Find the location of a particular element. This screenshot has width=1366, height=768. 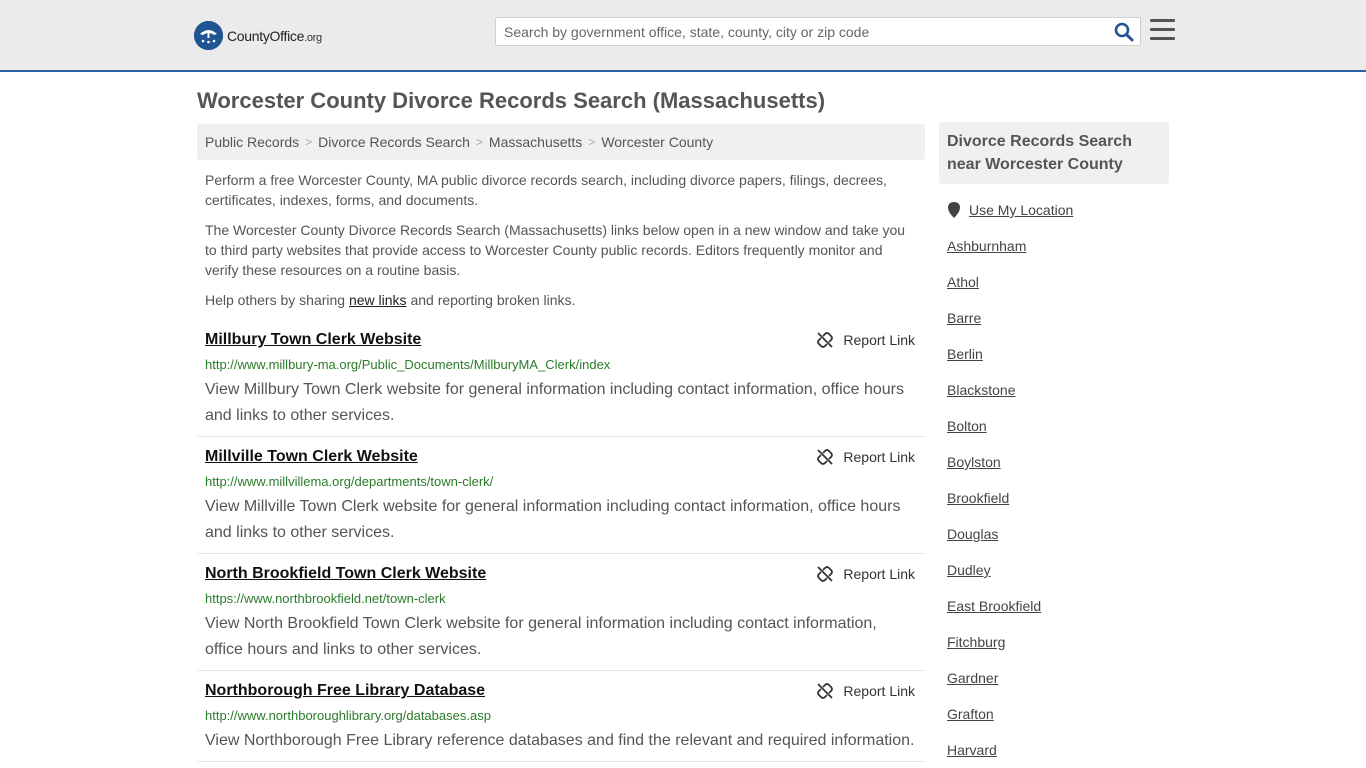

intro-text: Help others by sharing is located at coordinates (277, 300).